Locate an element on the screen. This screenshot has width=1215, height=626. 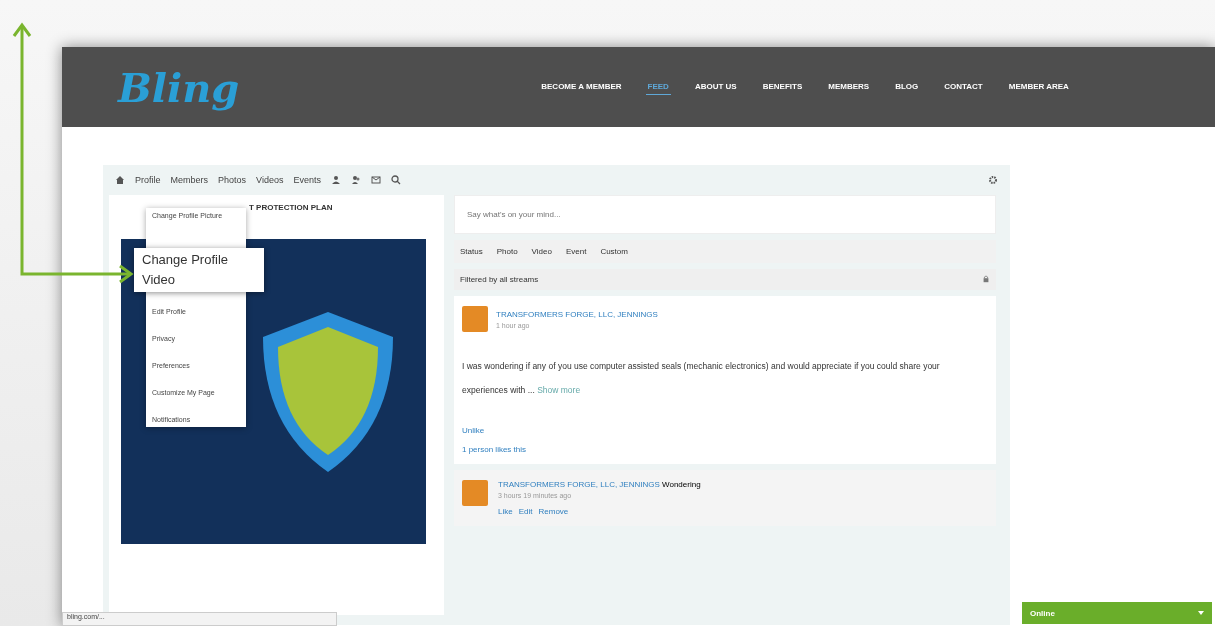
post-type-tab: Photo is located at coordinates (507, 251).